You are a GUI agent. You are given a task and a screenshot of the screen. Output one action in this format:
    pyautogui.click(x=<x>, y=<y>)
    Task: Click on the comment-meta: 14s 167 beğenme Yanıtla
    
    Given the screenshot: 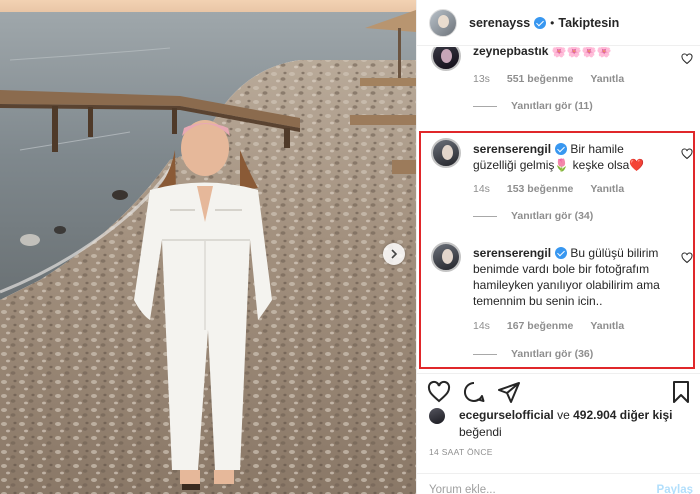 What is the action you would take?
    pyautogui.click(x=555, y=326)
    